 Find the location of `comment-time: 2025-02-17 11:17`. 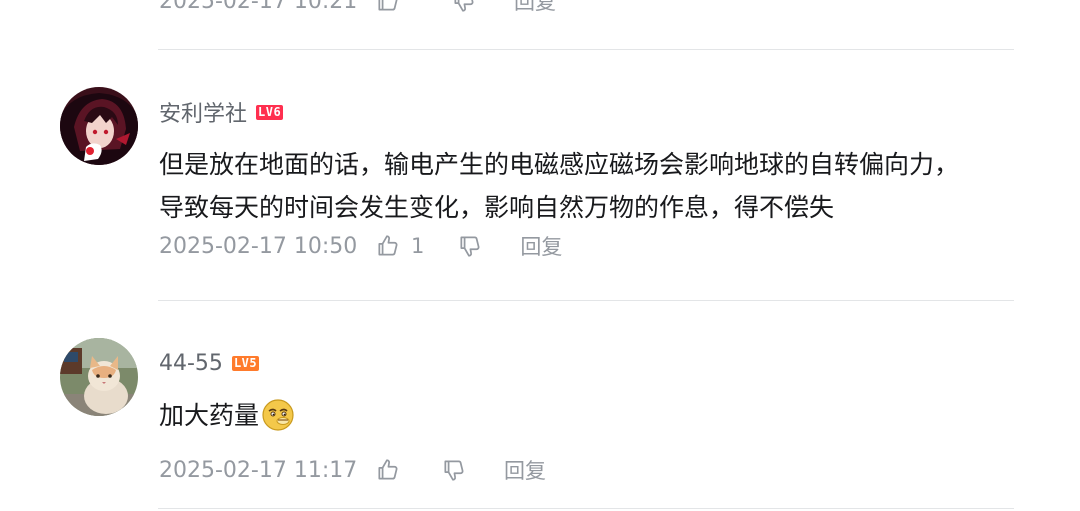

comment-time: 2025-02-17 11:17 is located at coordinates (258, 470).